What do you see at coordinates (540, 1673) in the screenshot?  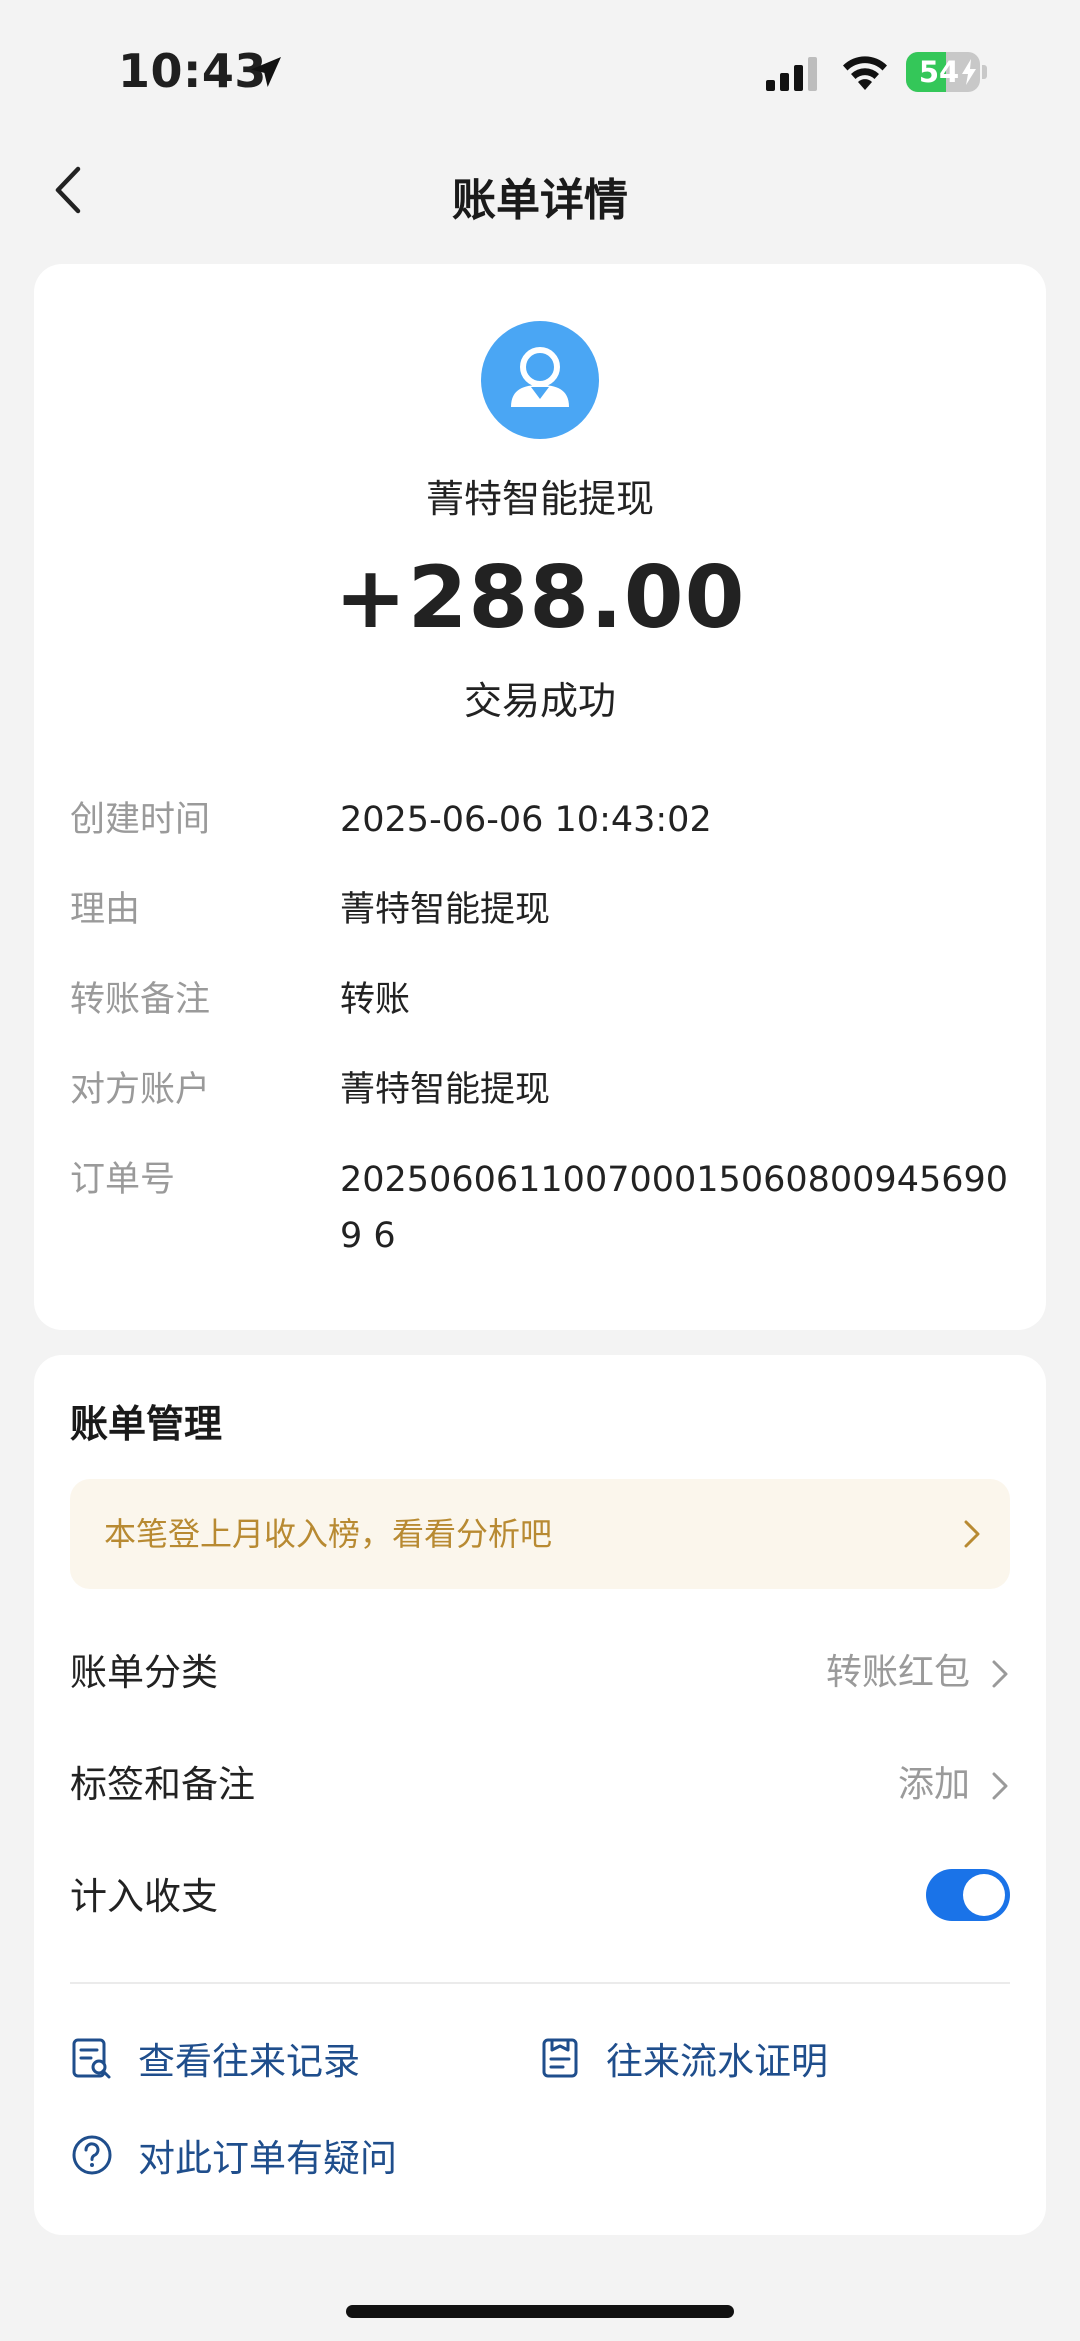 I see `bill-category-row: 账单分类 转账红包` at bounding box center [540, 1673].